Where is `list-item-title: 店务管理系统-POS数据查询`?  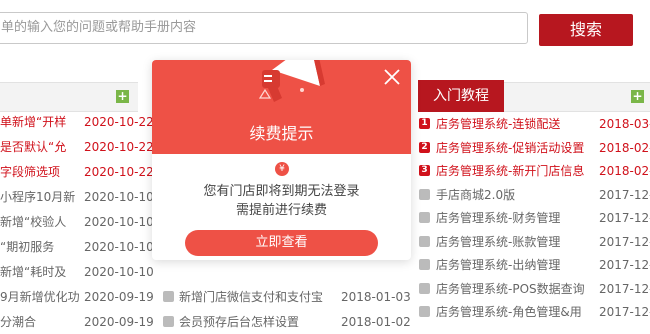
list-item-title: 店务管理系统-POS数据查询 is located at coordinates (519, 289).